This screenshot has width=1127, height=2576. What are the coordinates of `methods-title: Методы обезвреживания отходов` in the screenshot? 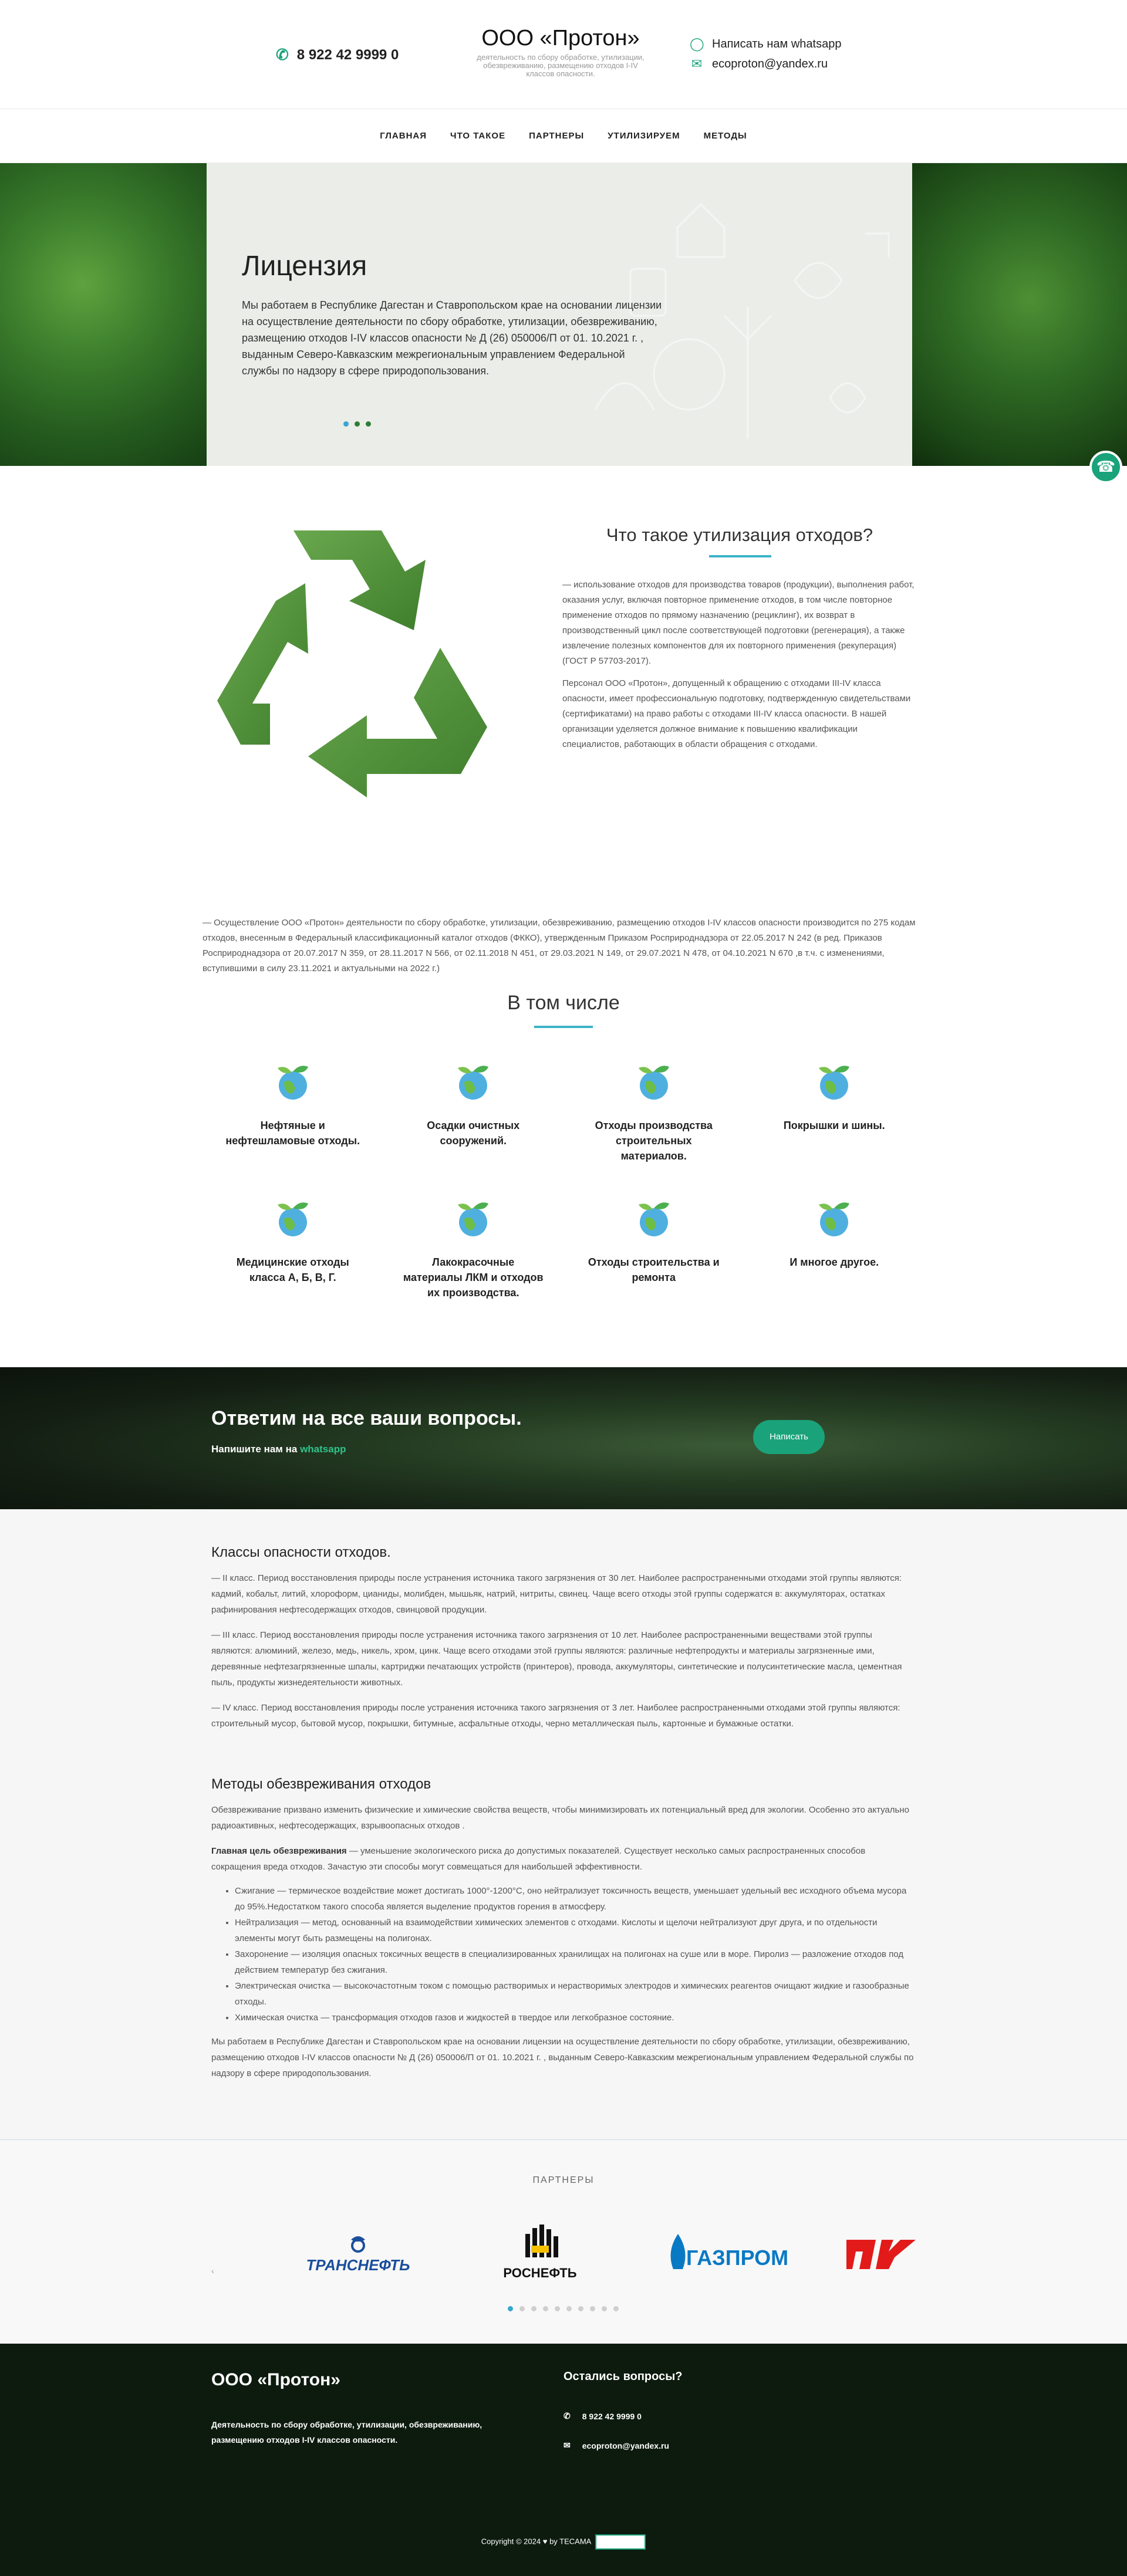 It's located at (321, 1784).